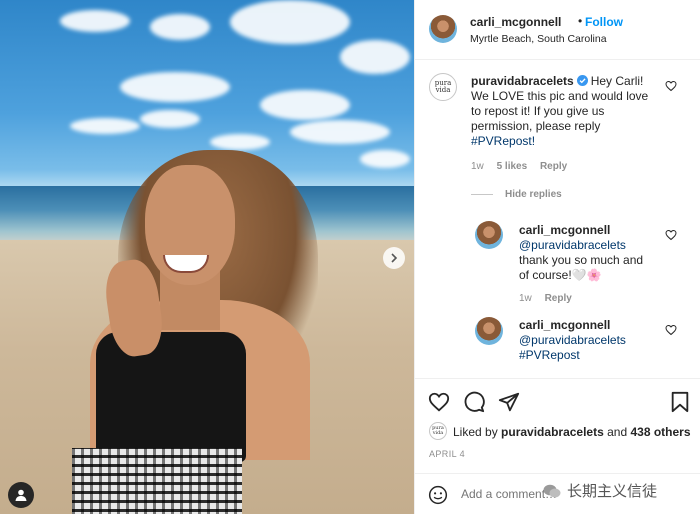 Image resolution: width=700 pixels, height=514 pixels. Describe the element at coordinates (612, 491) in the screenshot. I see `watermark-text: 长期主义信徒` at that location.